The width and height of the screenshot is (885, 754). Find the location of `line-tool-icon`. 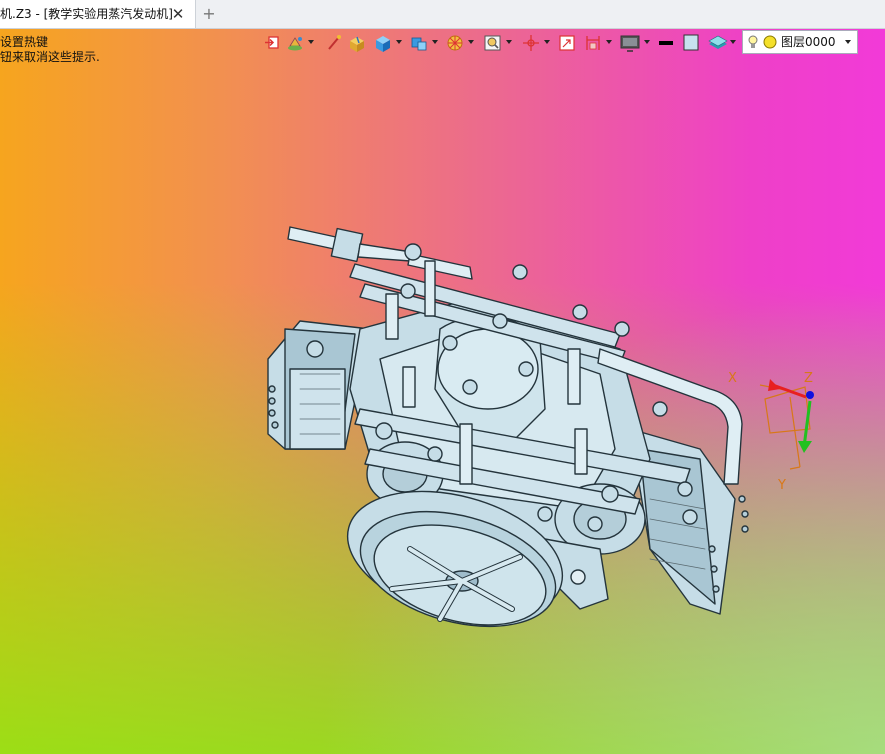

line-tool-icon is located at coordinates (334, 43).